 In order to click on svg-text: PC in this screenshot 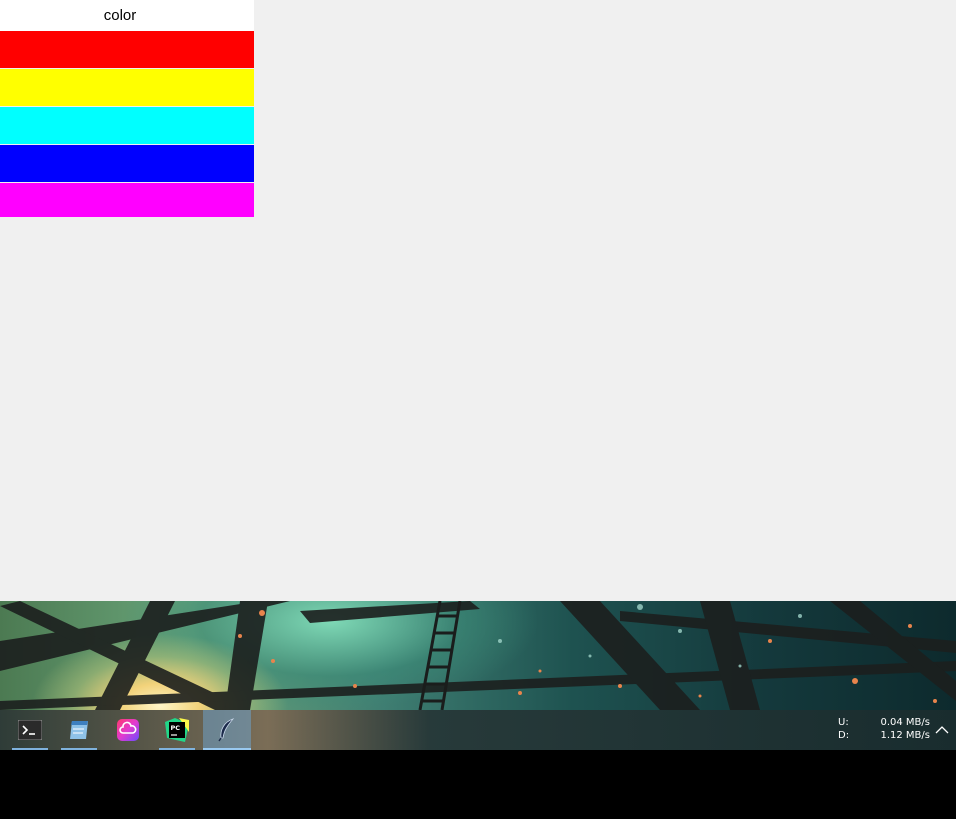, I will do `click(176, 728)`.